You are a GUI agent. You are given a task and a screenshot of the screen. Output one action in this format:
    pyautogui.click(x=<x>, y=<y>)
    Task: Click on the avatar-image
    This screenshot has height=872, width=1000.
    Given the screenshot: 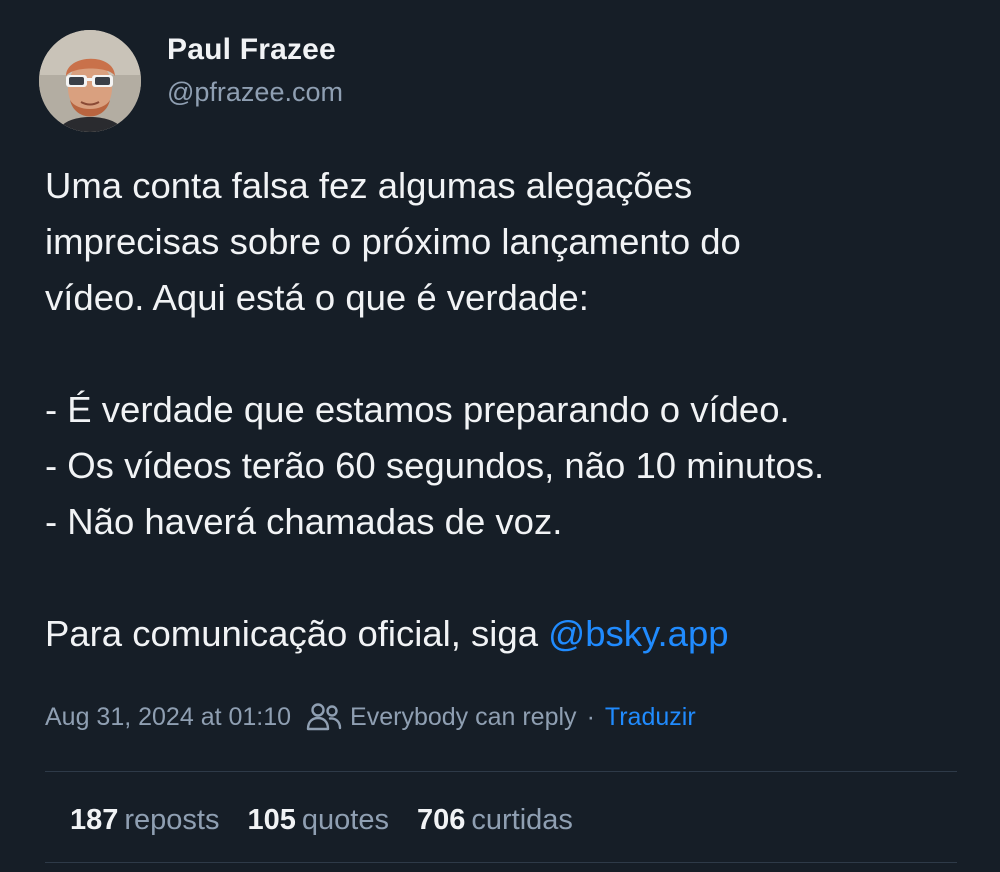 What is the action you would take?
    pyautogui.click(x=90, y=81)
    